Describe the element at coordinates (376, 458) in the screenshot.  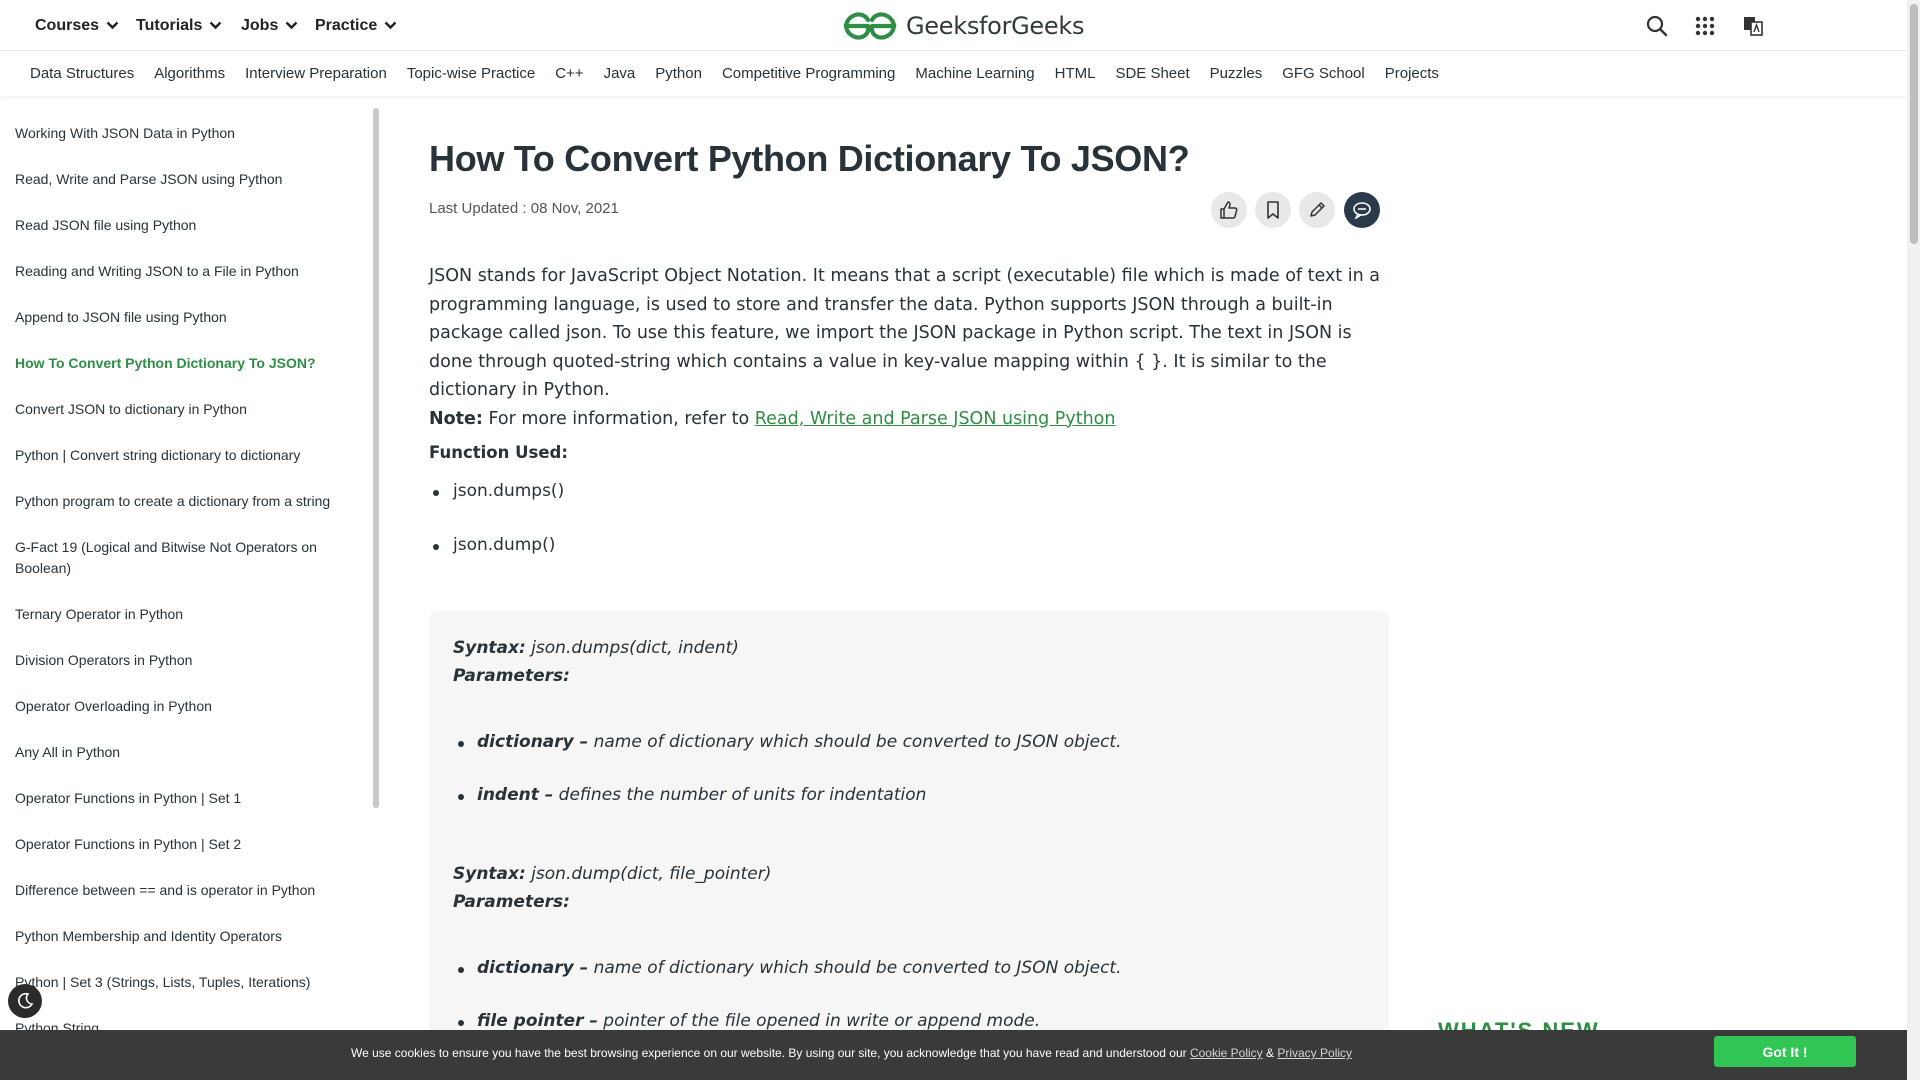
I see `sidebar-scrollbar` at that location.